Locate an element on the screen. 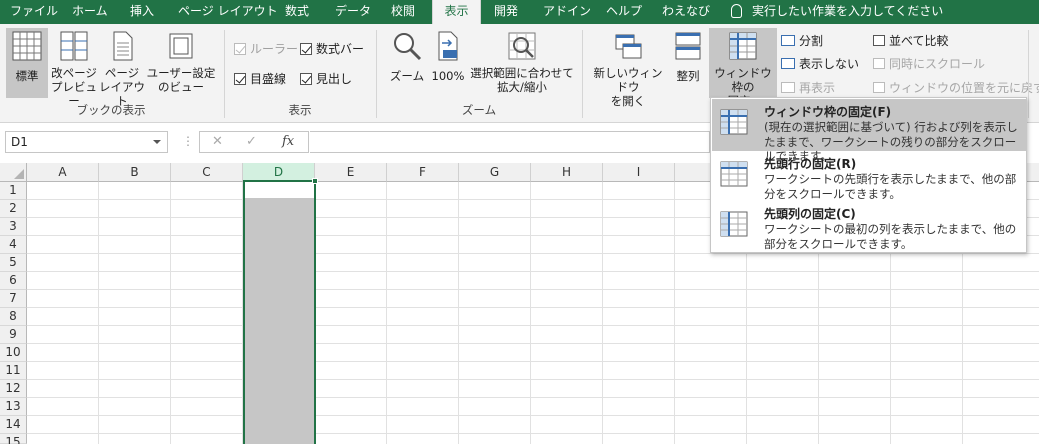 This screenshot has height=444, width=1039. tell-me-text: 実行したい作業を入力してください is located at coordinates (848, 11).